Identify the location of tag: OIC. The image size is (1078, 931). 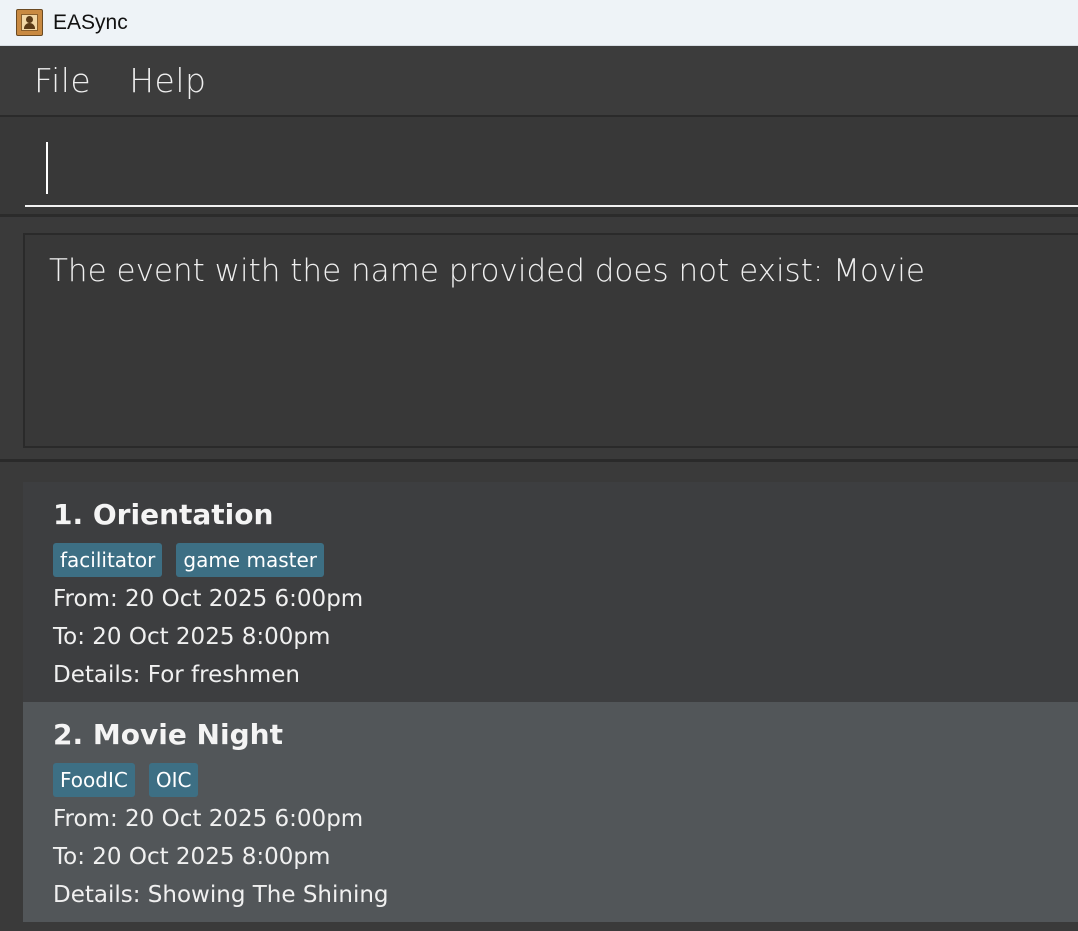
(173, 780).